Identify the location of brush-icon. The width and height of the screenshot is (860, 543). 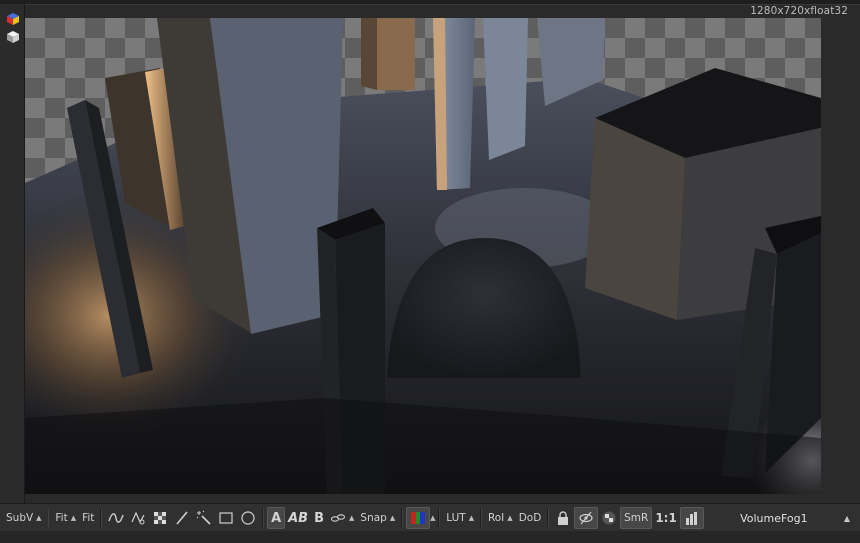
(182, 518).